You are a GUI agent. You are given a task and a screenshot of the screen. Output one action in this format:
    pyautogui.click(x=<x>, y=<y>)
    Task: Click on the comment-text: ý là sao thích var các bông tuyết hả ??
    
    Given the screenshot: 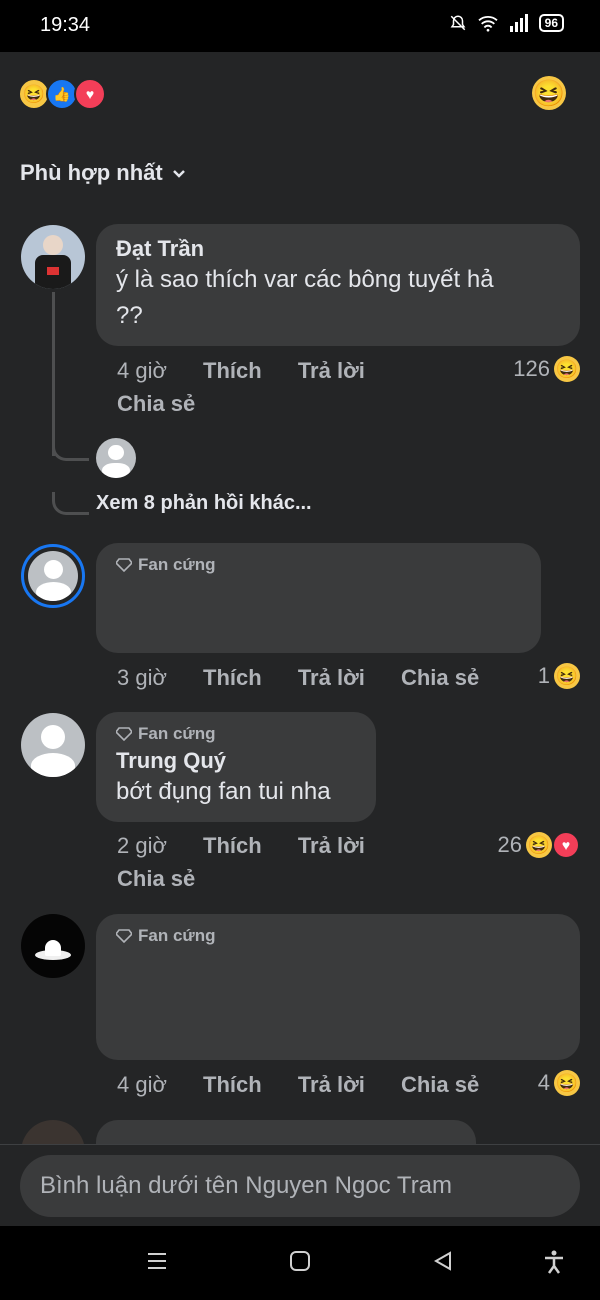 What is the action you would take?
    pyautogui.click(x=305, y=297)
    